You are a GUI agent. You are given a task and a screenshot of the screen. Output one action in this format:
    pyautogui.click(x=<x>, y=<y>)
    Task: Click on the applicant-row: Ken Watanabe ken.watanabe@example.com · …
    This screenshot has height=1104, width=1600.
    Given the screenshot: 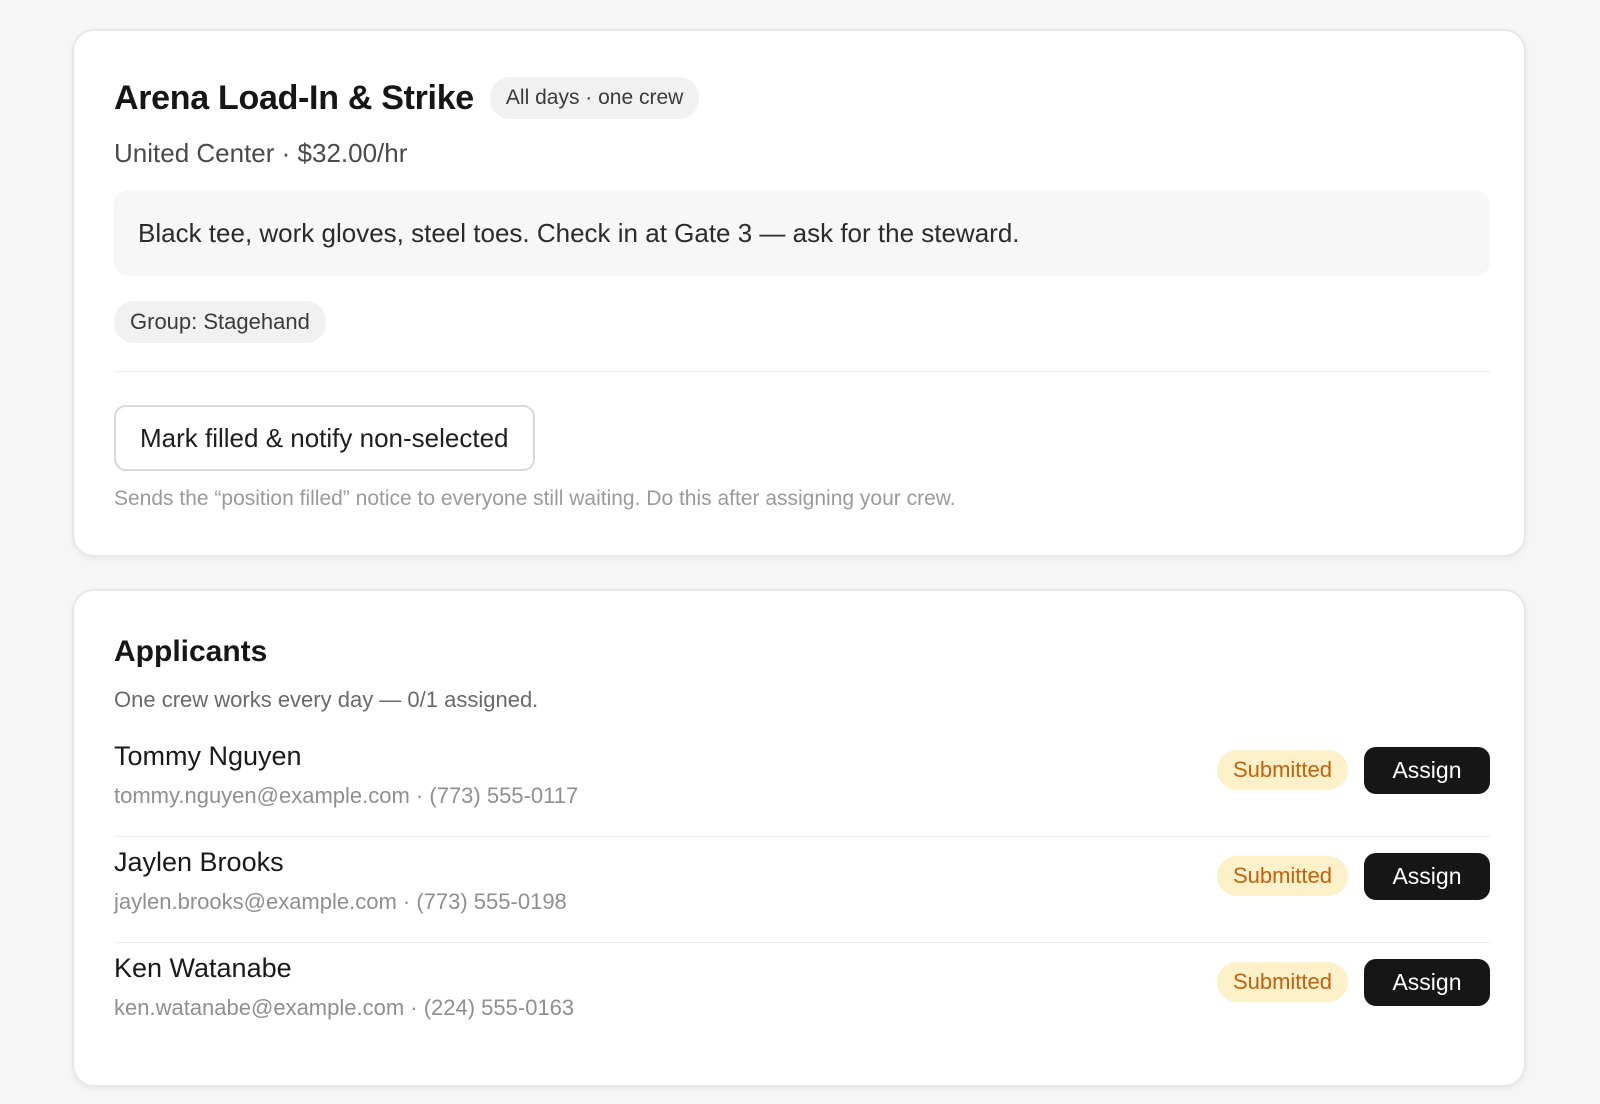 What is the action you would take?
    pyautogui.click(x=802, y=995)
    